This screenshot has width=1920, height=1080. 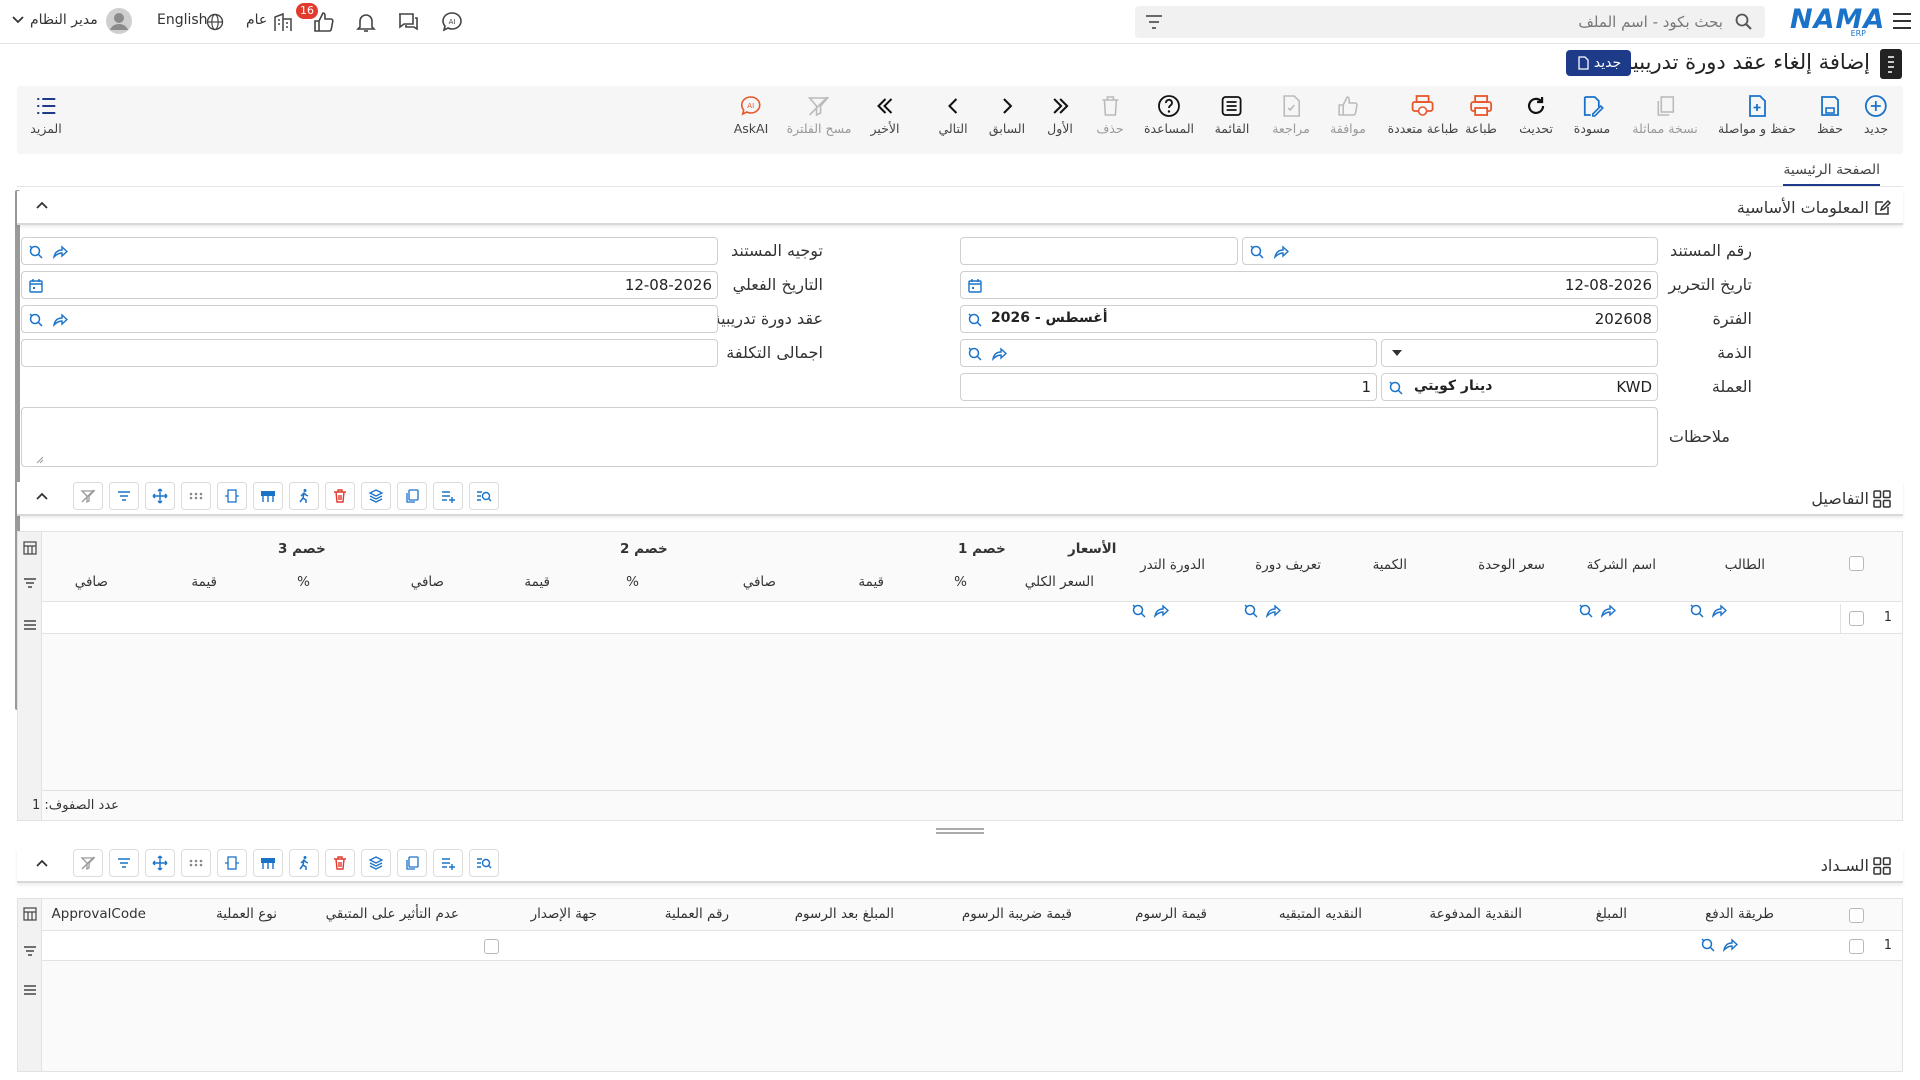 What do you see at coordinates (1519, 353) in the screenshot?
I see `liability-type-select` at bounding box center [1519, 353].